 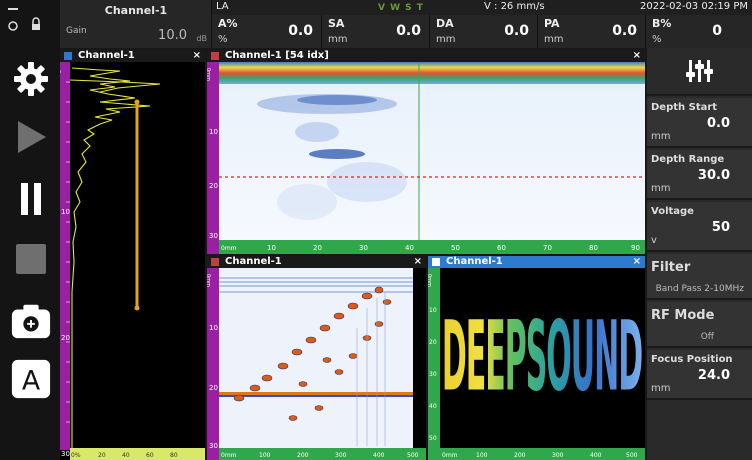 I want to click on capture-button, so click(x=31, y=321).